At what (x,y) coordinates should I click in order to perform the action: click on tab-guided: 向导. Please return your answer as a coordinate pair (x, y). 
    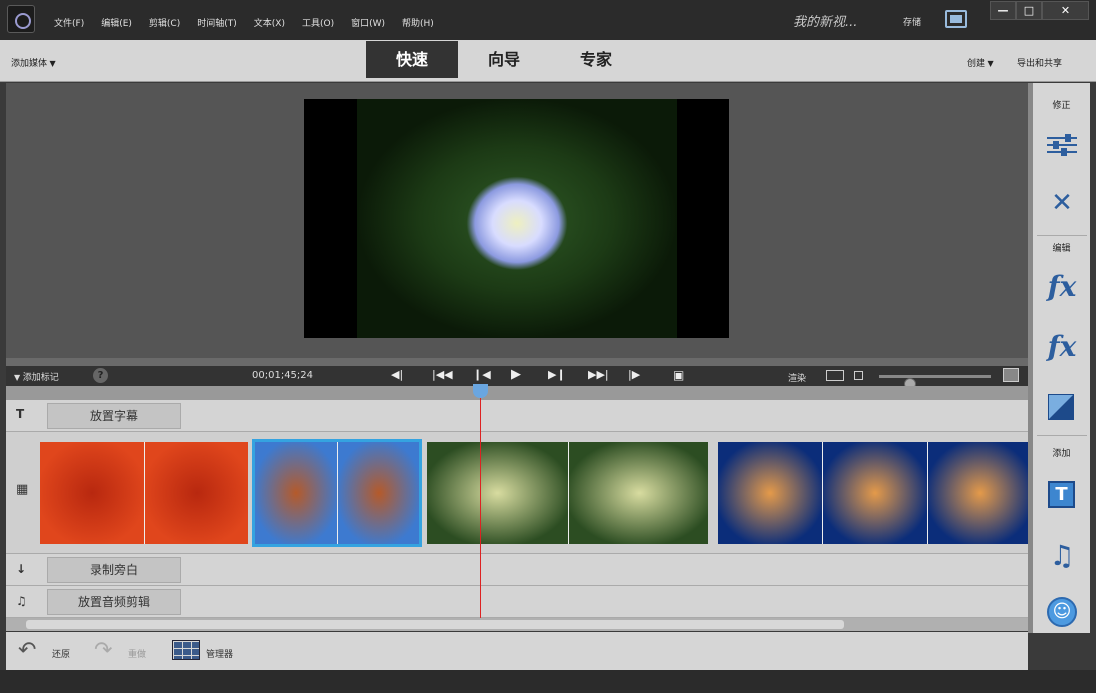
    Looking at the image, I should click on (504, 59).